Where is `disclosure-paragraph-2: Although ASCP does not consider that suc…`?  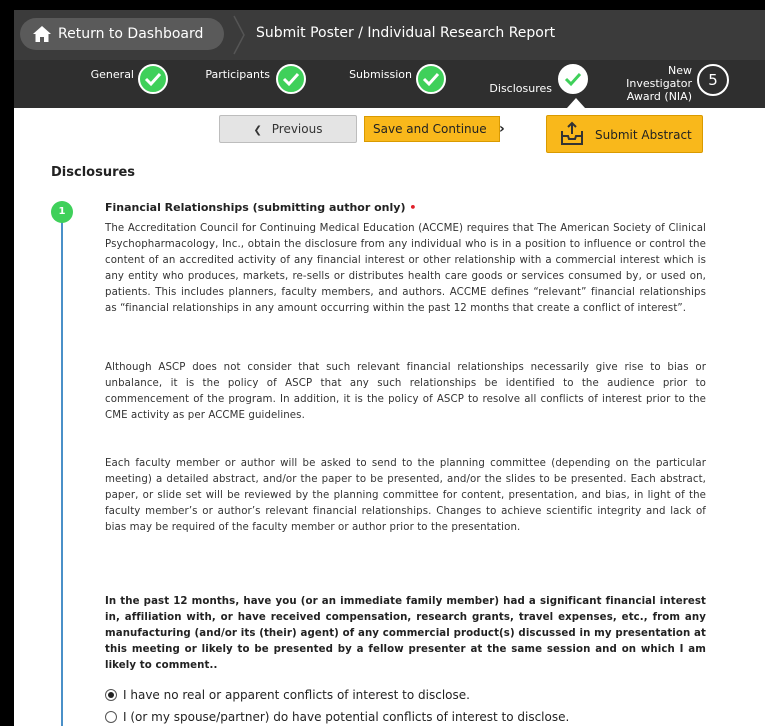 disclosure-paragraph-2: Although ASCP does not consider that suc… is located at coordinates (405, 391).